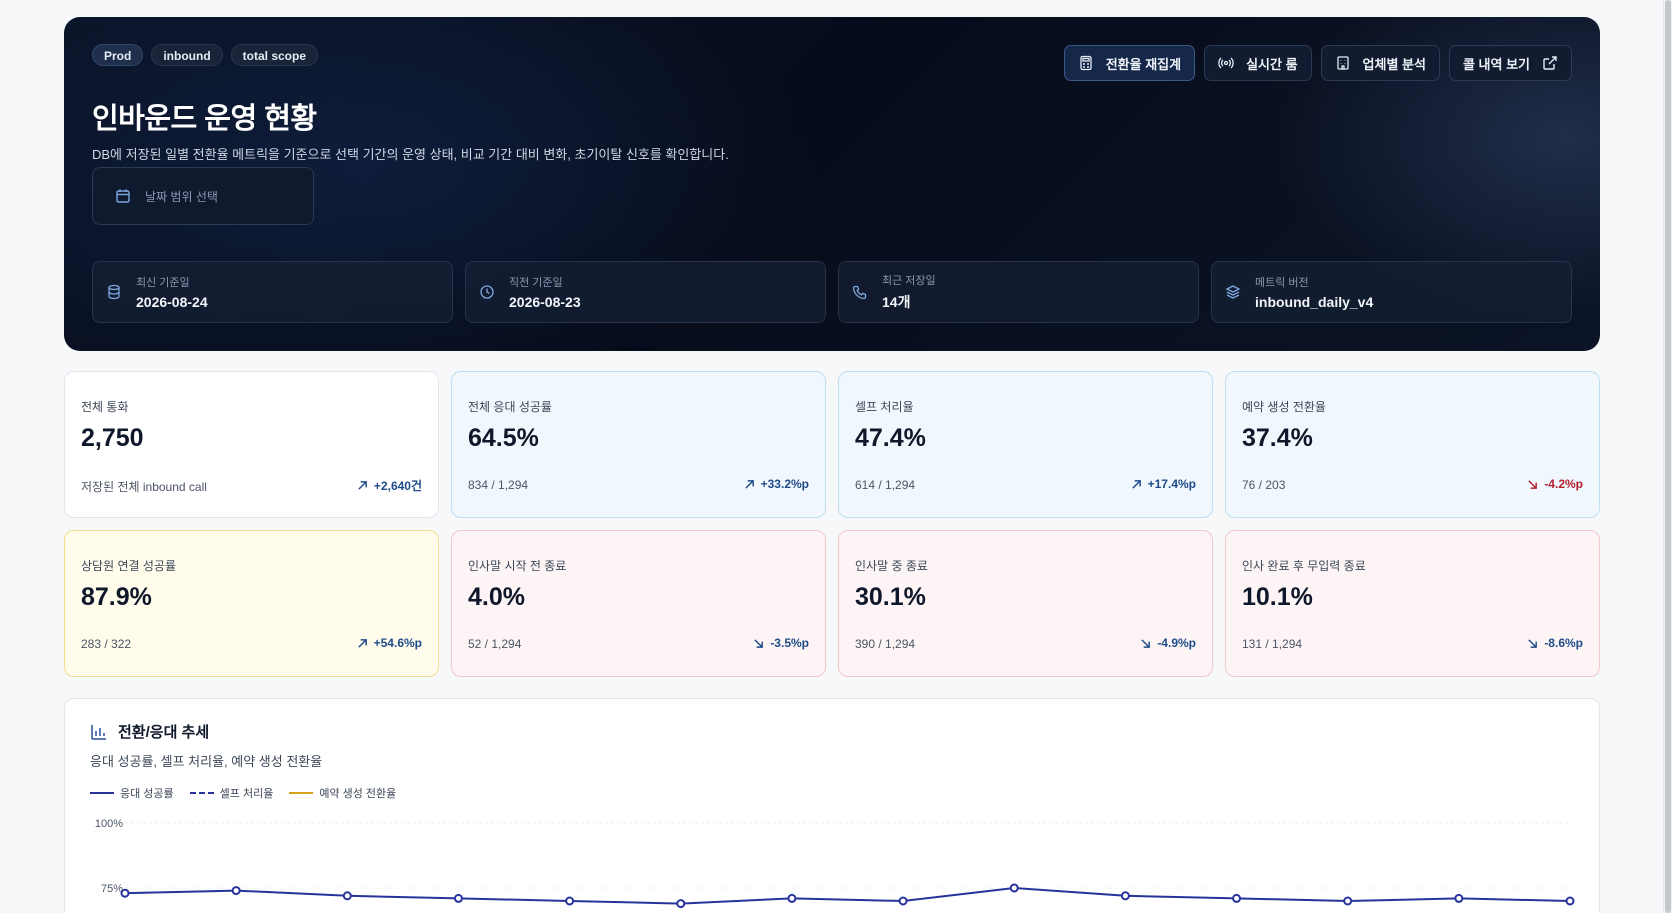 This screenshot has height=913, width=1672. I want to click on trend-subtitle: 응대 성공률, 셀프 처리율, 예약 생성 전환율, so click(206, 761).